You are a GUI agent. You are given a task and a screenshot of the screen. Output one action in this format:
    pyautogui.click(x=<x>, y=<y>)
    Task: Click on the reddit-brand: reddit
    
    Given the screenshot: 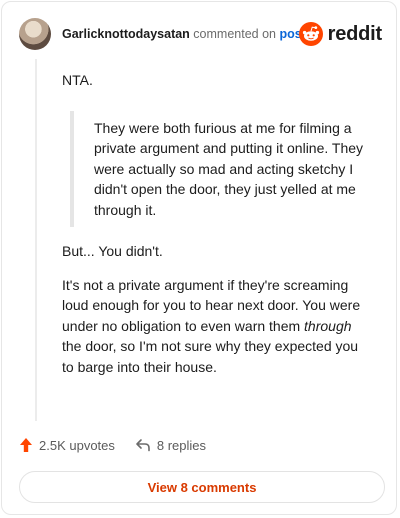 What is the action you would take?
    pyautogui.click(x=340, y=34)
    